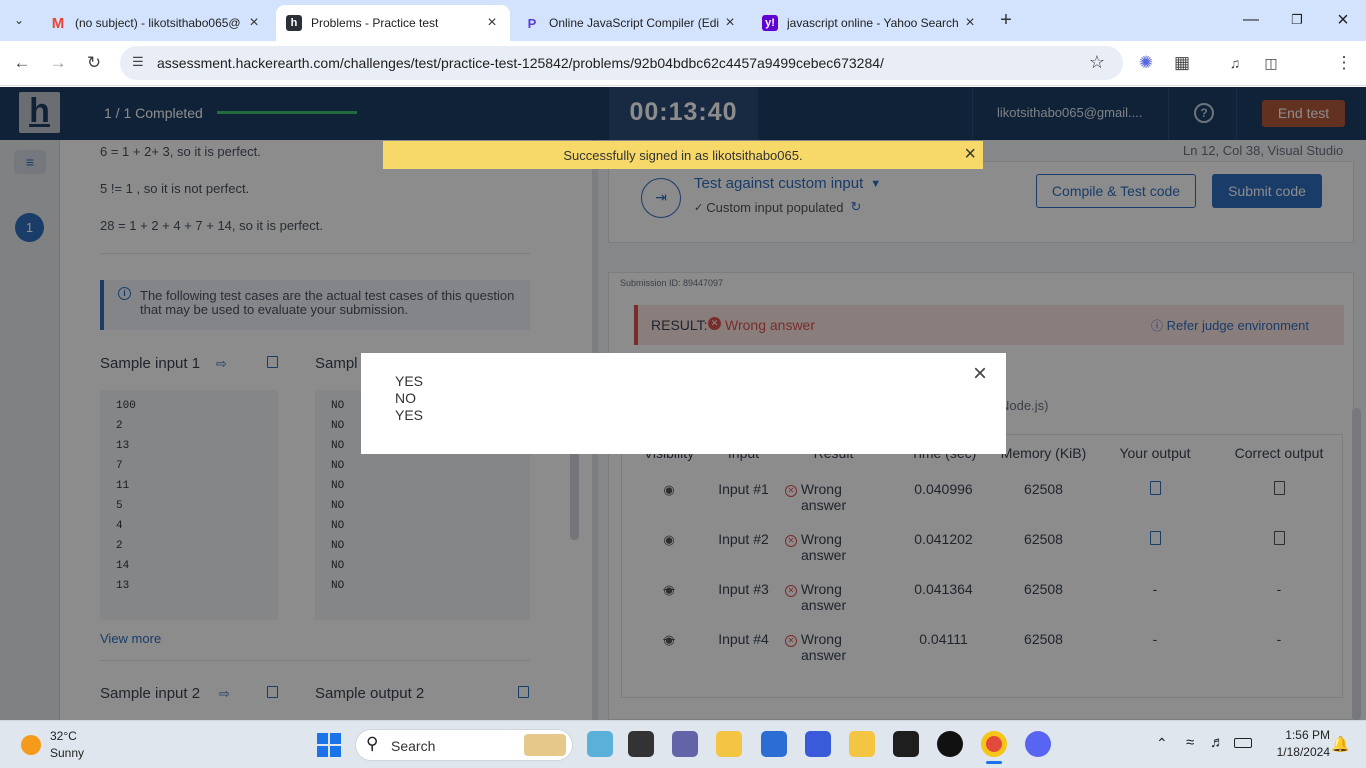  Describe the element at coordinates (1297, 752) in the screenshot. I see `clock-date: 1/18/2024` at that location.